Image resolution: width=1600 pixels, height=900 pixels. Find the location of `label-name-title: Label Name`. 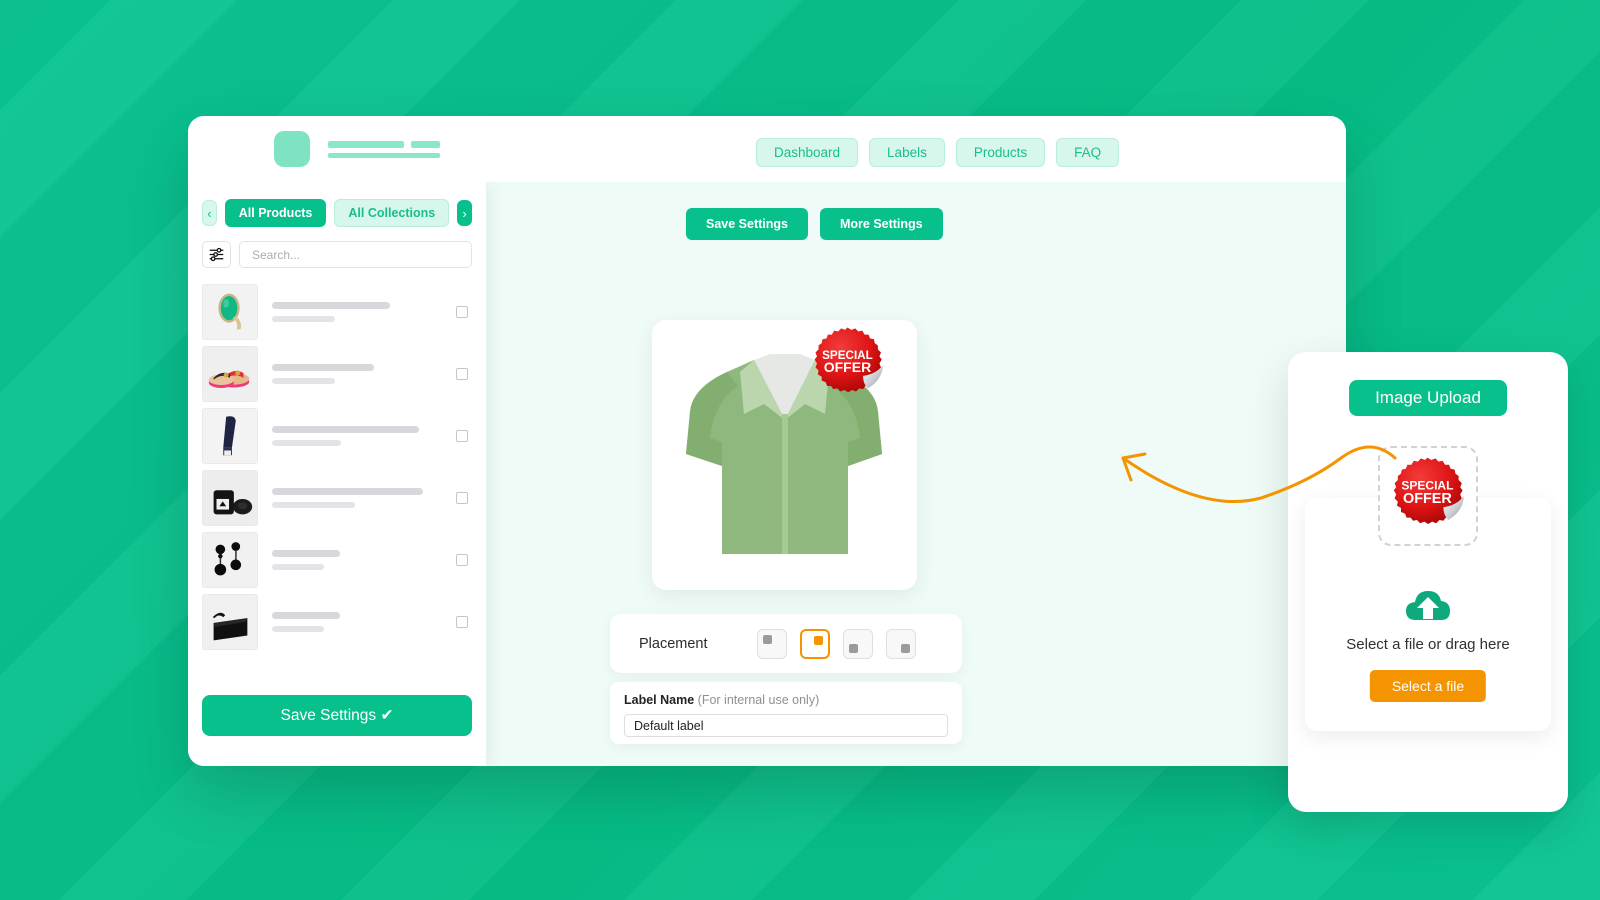

label-name-title: Label Name is located at coordinates (659, 700).